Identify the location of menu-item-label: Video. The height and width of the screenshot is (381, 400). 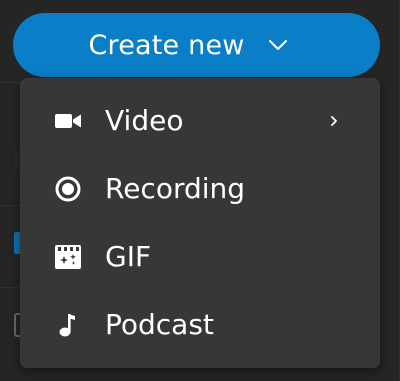
(144, 120).